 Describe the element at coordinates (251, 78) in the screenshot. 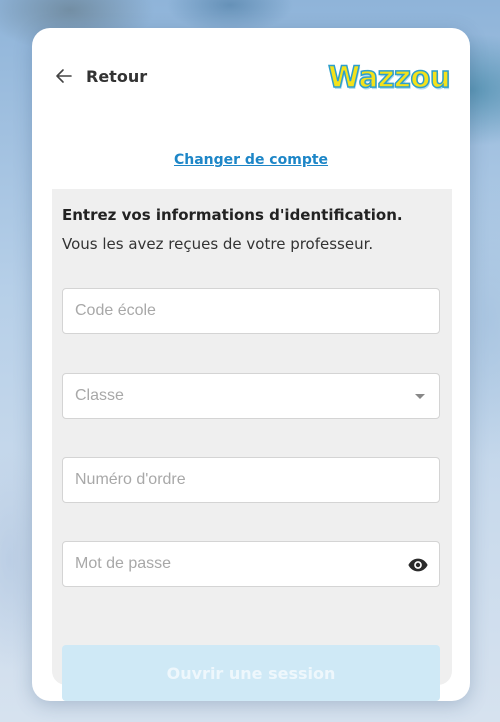

I see `card-header: Retour Wazzou` at that location.